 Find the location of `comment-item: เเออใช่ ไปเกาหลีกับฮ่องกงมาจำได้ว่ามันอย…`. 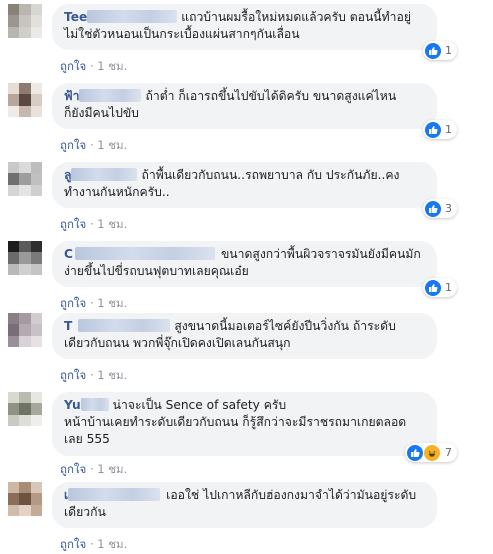

comment-item: เเออใช่ ไปเกาหลีกับฮ่องกงมาจำได้ว่ามันอย… is located at coordinates (246, 518).